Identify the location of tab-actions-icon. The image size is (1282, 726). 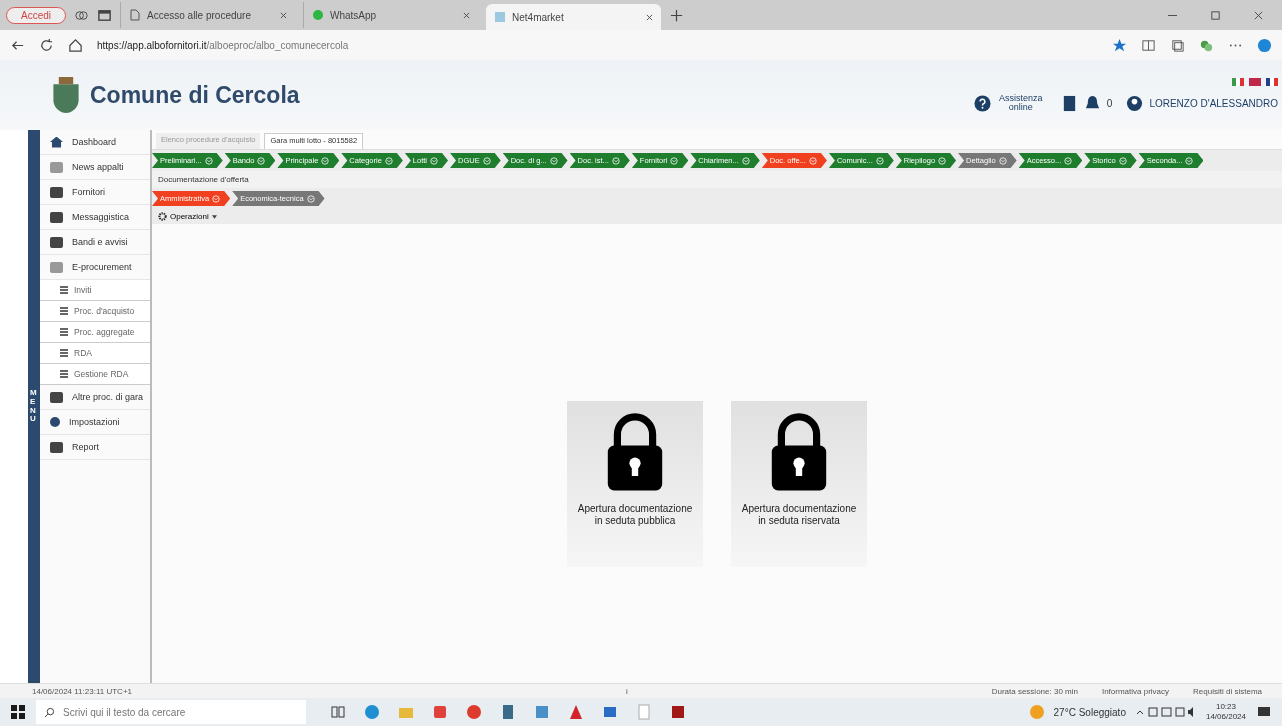
(104, 15).